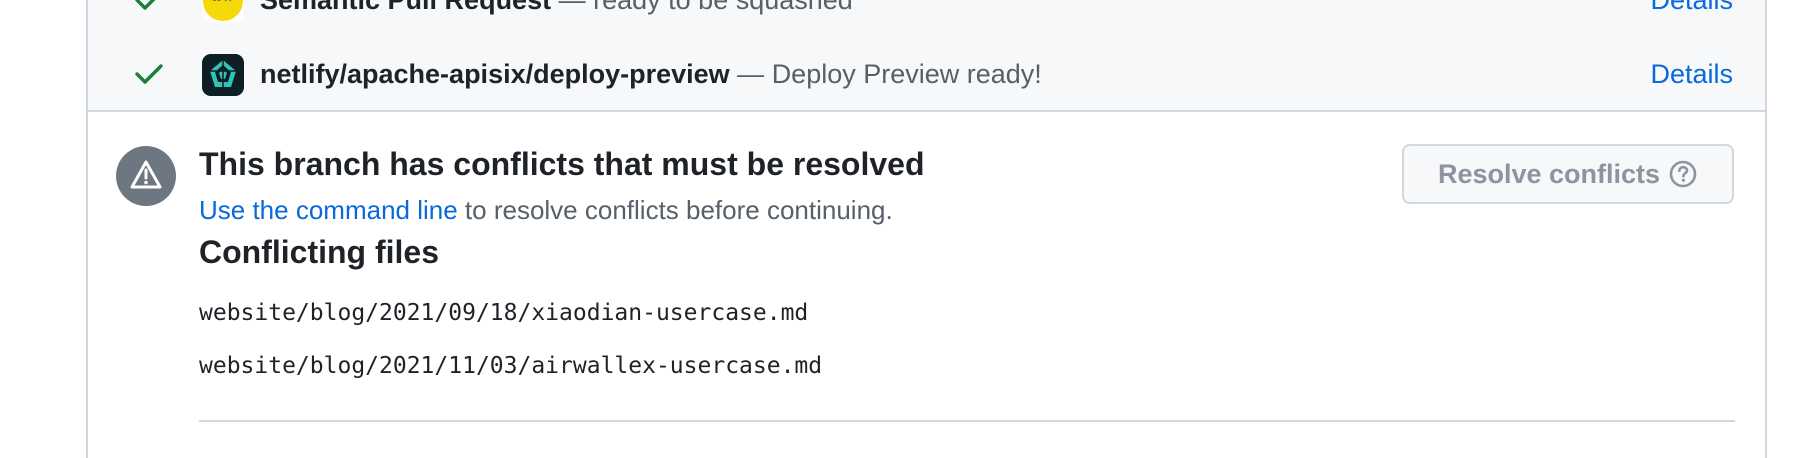  I want to click on divider, so click(967, 421).